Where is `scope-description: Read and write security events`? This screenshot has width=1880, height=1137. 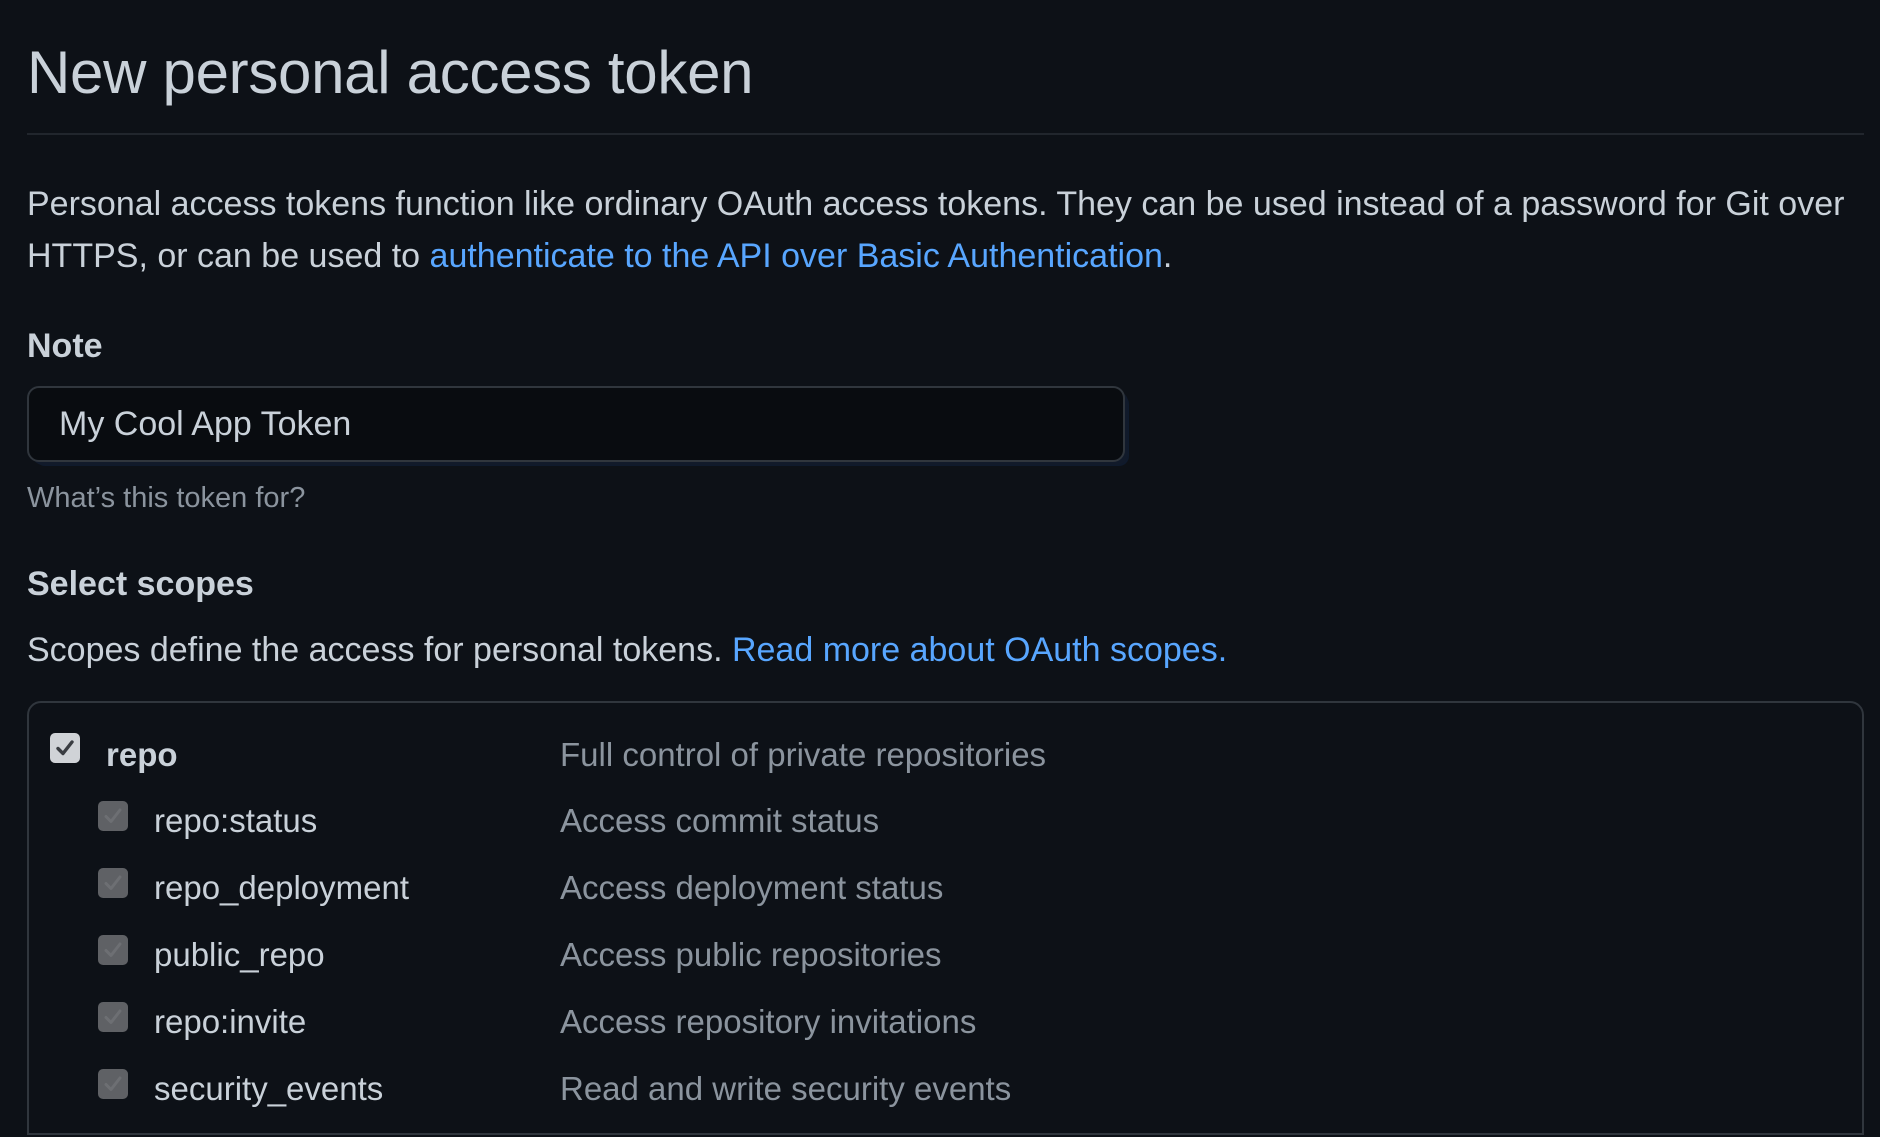
scope-description: Read and write security events is located at coordinates (786, 1088).